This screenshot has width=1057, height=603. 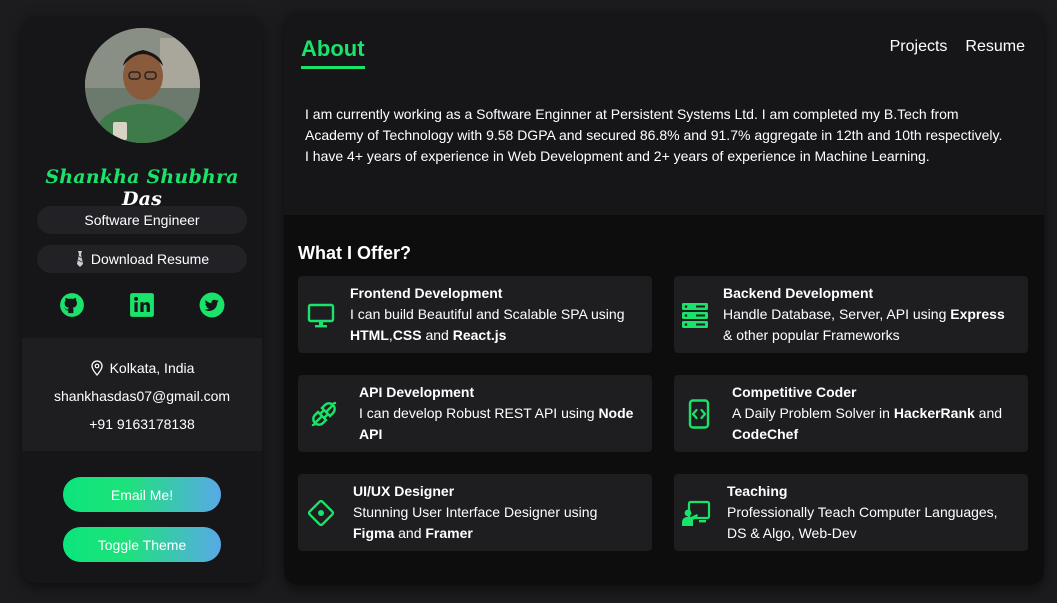 I want to click on offer-card-title: Teaching, so click(x=757, y=491).